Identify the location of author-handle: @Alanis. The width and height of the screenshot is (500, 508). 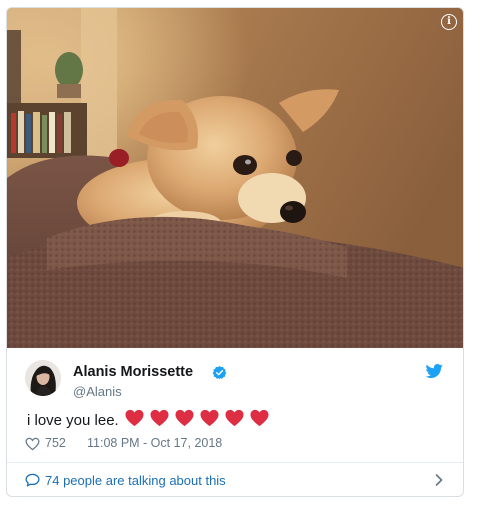
(97, 391).